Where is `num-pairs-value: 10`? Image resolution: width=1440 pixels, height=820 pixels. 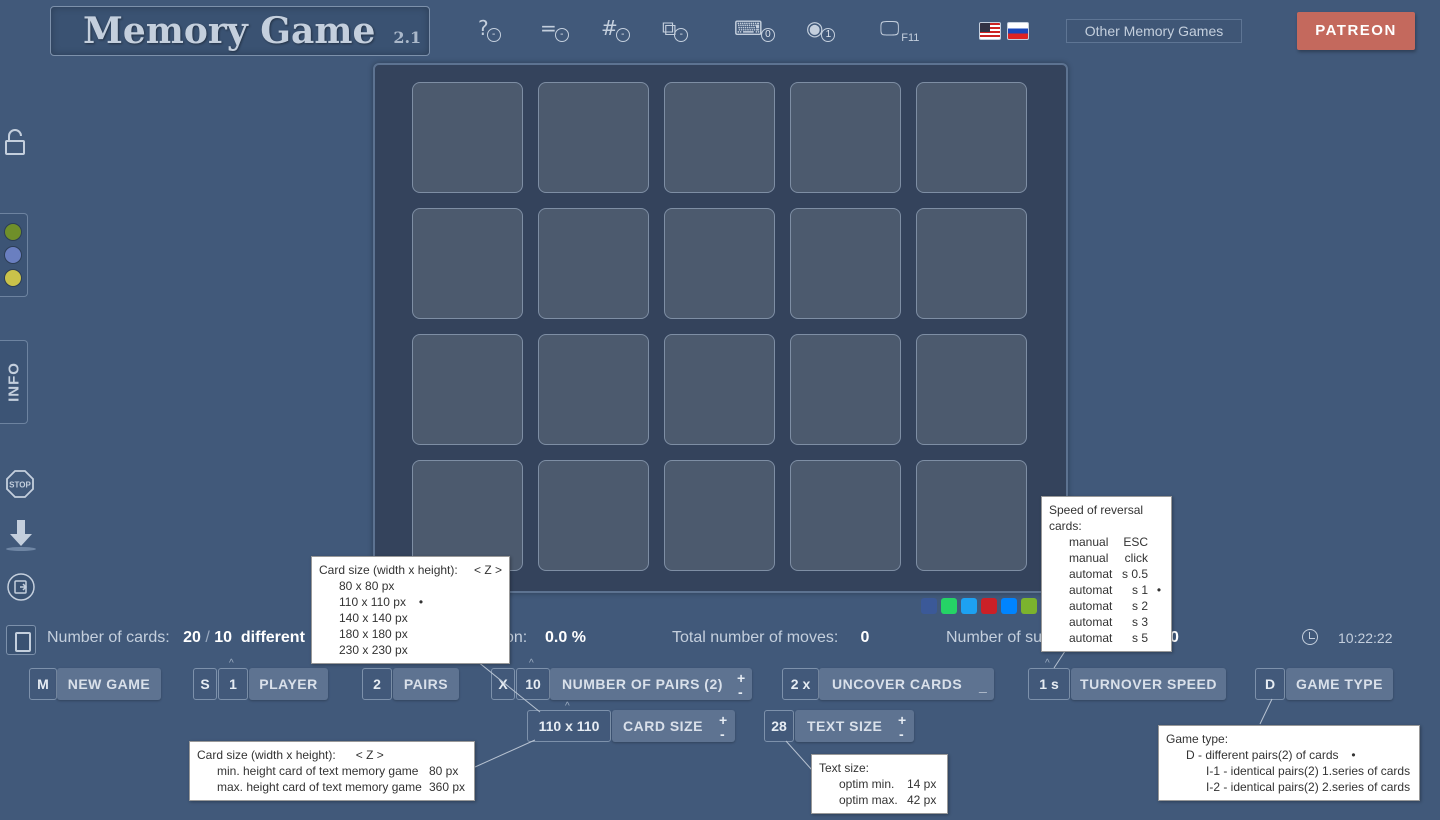 num-pairs-value: 10 is located at coordinates (533, 684).